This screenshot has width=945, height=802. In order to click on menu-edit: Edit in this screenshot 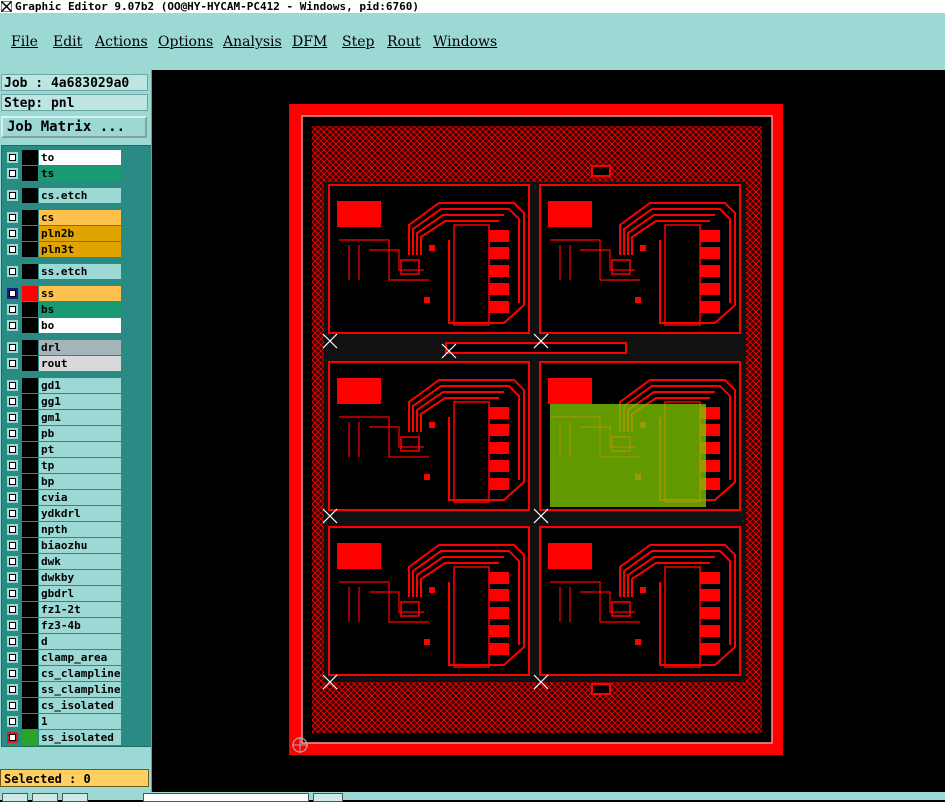, I will do `click(67, 42)`.